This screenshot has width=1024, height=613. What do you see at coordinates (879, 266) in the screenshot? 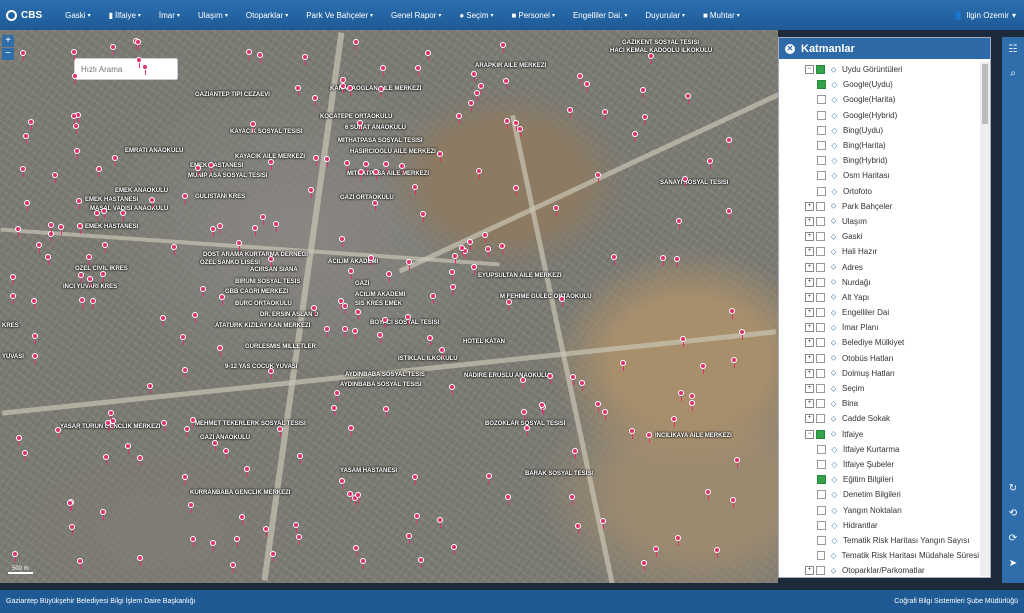
I see `layer-item: + ⬦ Adres` at bounding box center [879, 266].